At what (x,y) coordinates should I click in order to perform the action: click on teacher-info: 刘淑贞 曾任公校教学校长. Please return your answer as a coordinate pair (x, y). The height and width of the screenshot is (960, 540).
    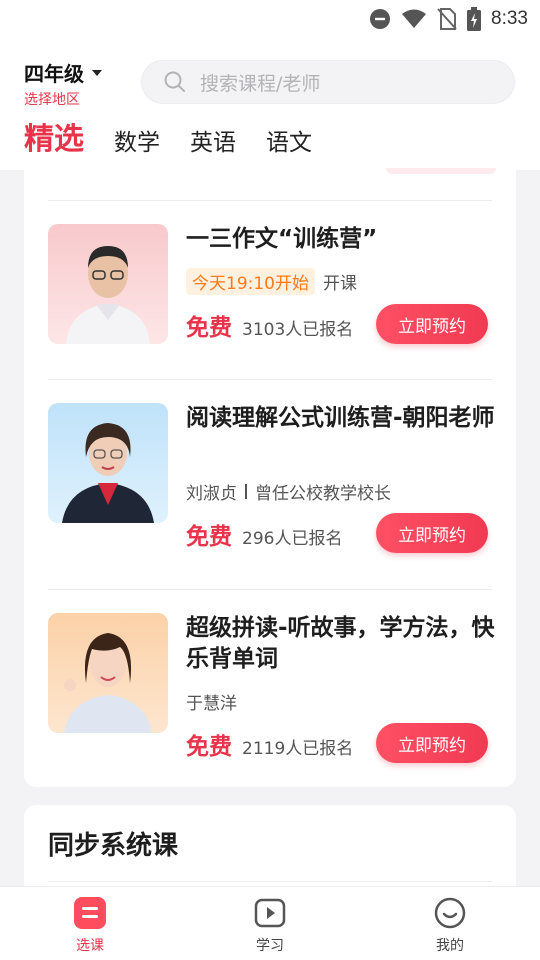
    Looking at the image, I should click on (288, 491).